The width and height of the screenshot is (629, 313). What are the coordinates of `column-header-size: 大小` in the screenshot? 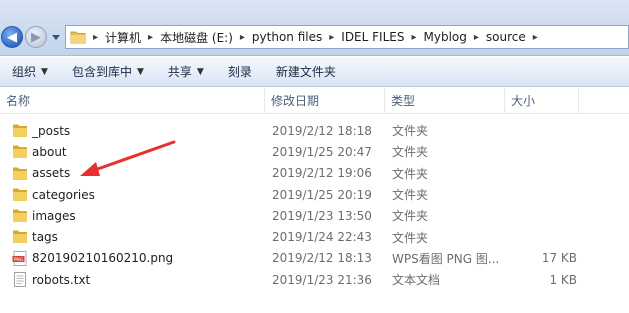 It's located at (542, 101).